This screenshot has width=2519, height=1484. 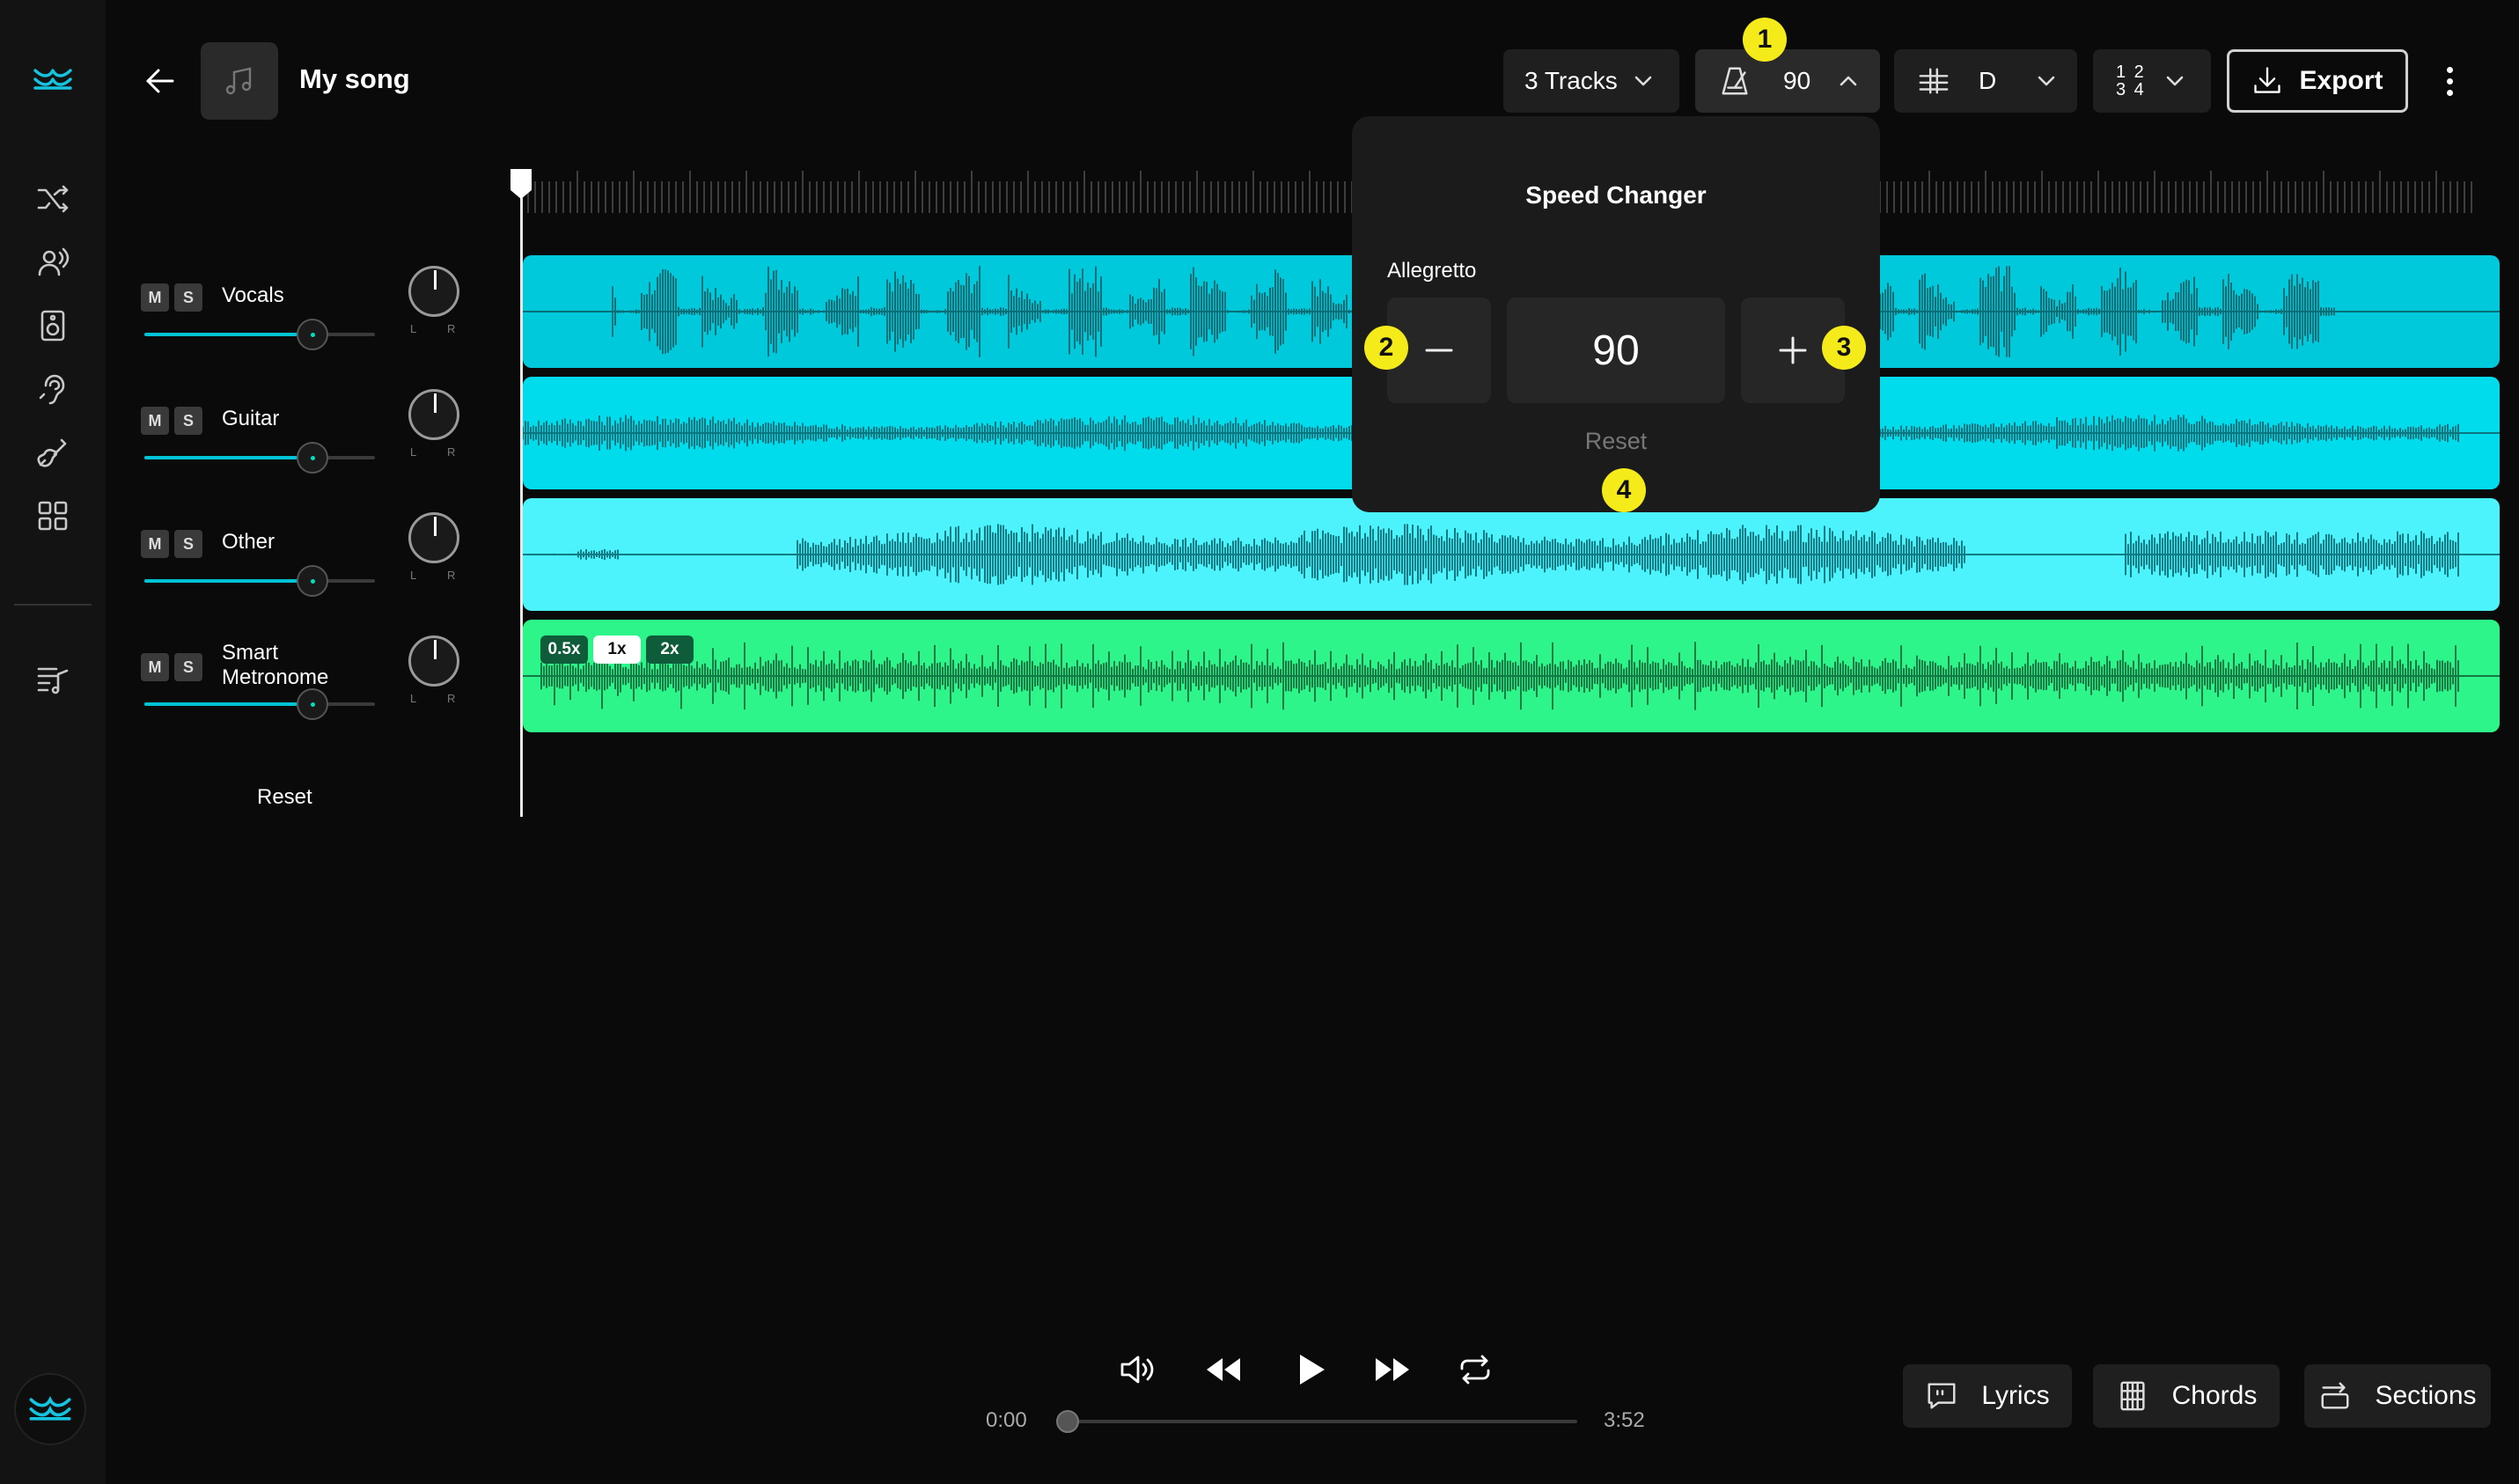 What do you see at coordinates (1793, 350) in the screenshot?
I see `plus-icon` at bounding box center [1793, 350].